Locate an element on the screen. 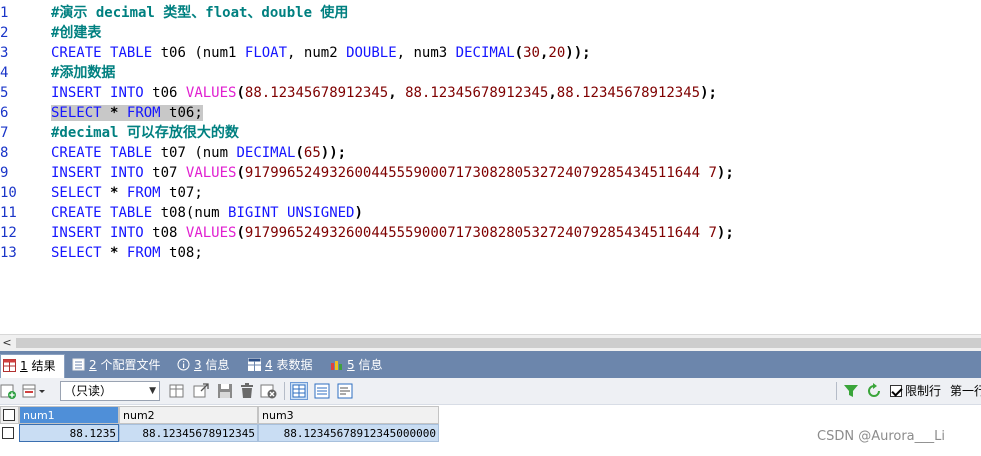  tab-table-data-label: 表数据 is located at coordinates (294, 365).